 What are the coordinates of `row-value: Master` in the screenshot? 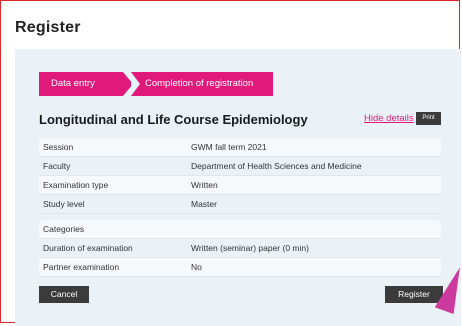 It's located at (204, 204).